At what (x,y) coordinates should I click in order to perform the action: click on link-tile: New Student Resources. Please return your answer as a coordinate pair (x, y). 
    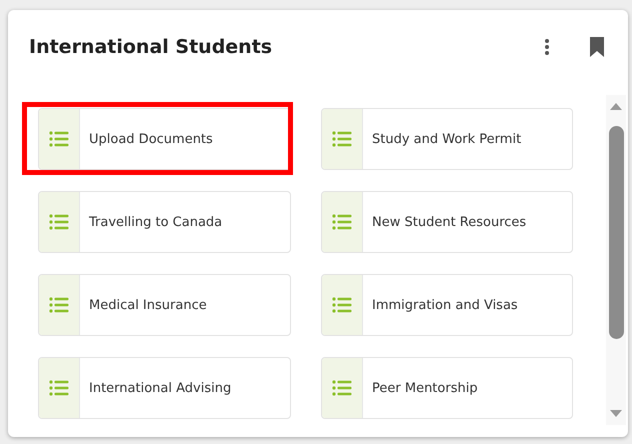
    Looking at the image, I should click on (447, 222).